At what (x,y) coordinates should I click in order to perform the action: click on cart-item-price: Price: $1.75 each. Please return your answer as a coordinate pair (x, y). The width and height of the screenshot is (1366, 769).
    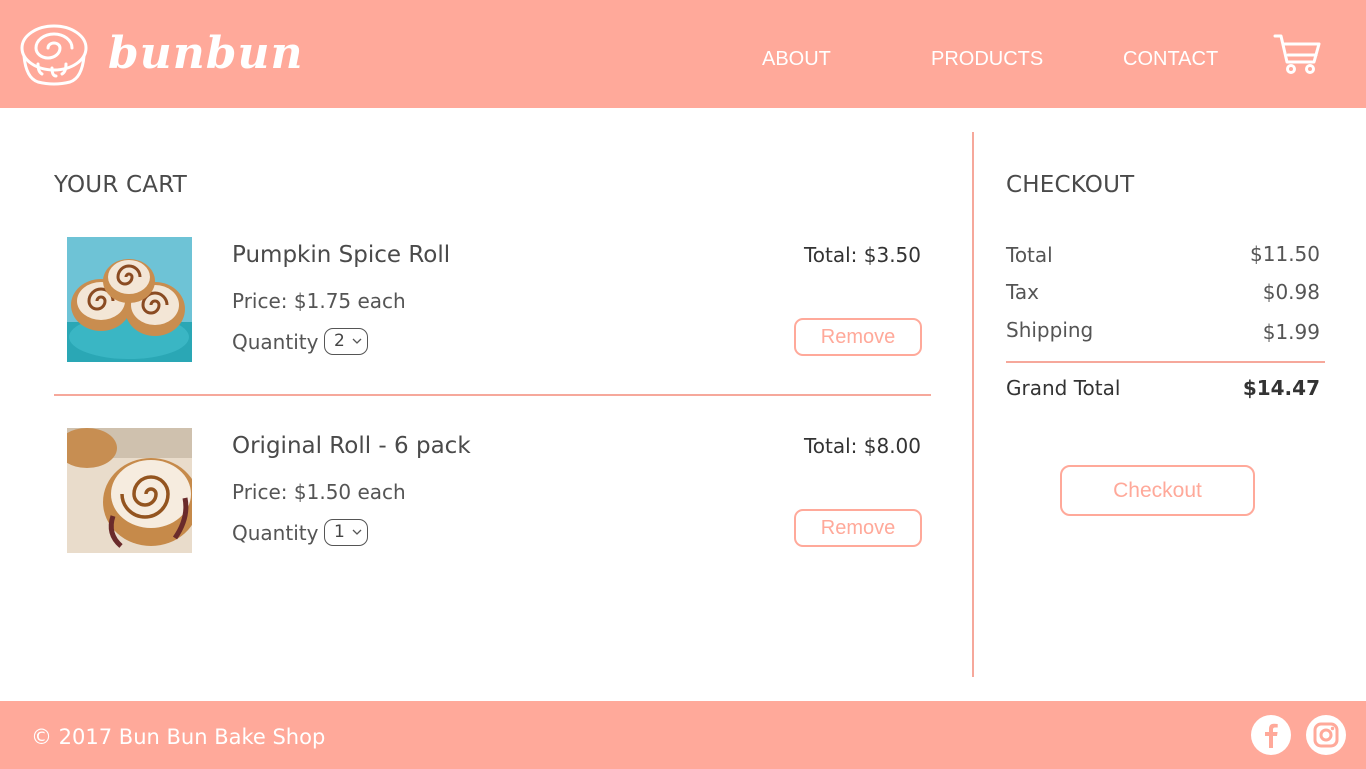
    Looking at the image, I should click on (319, 301).